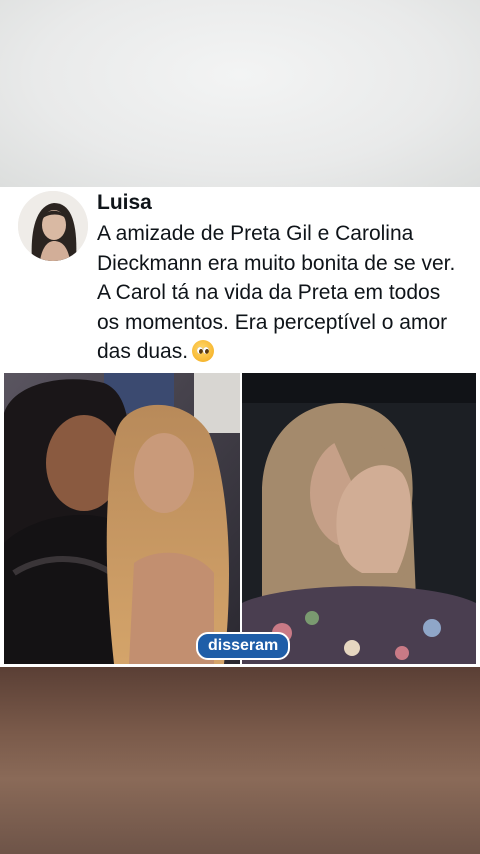 This screenshot has width=480, height=854. What do you see at coordinates (53, 226) in the screenshot?
I see `avatar` at bounding box center [53, 226].